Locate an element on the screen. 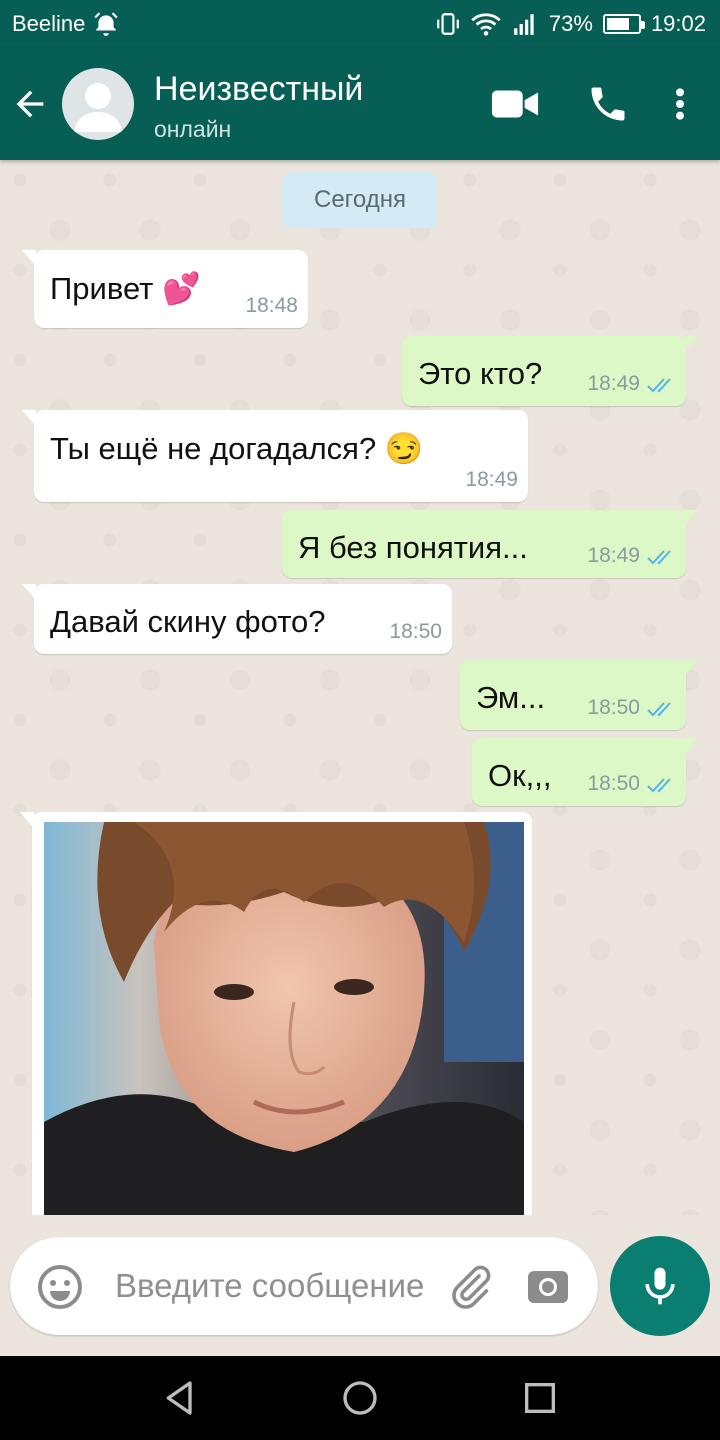 The height and width of the screenshot is (1440, 720). message-outgoing: Ок,,, 18:50 is located at coordinates (585, 772).